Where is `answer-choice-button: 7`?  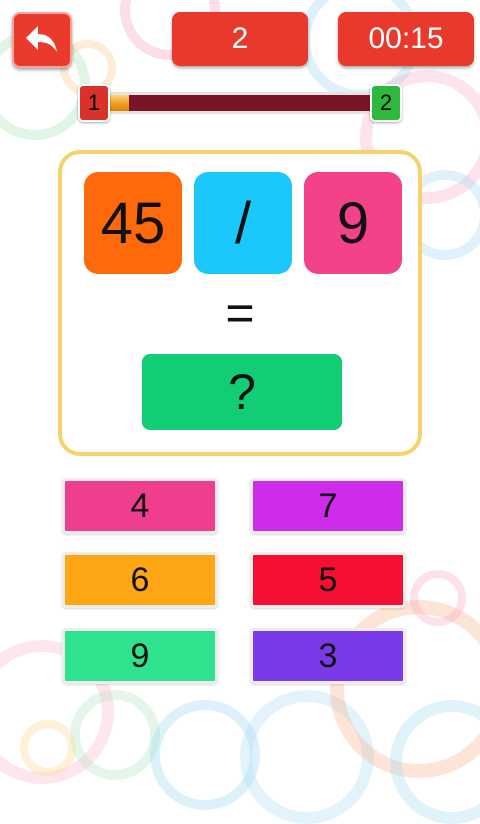
answer-choice-button: 7 is located at coordinates (328, 506).